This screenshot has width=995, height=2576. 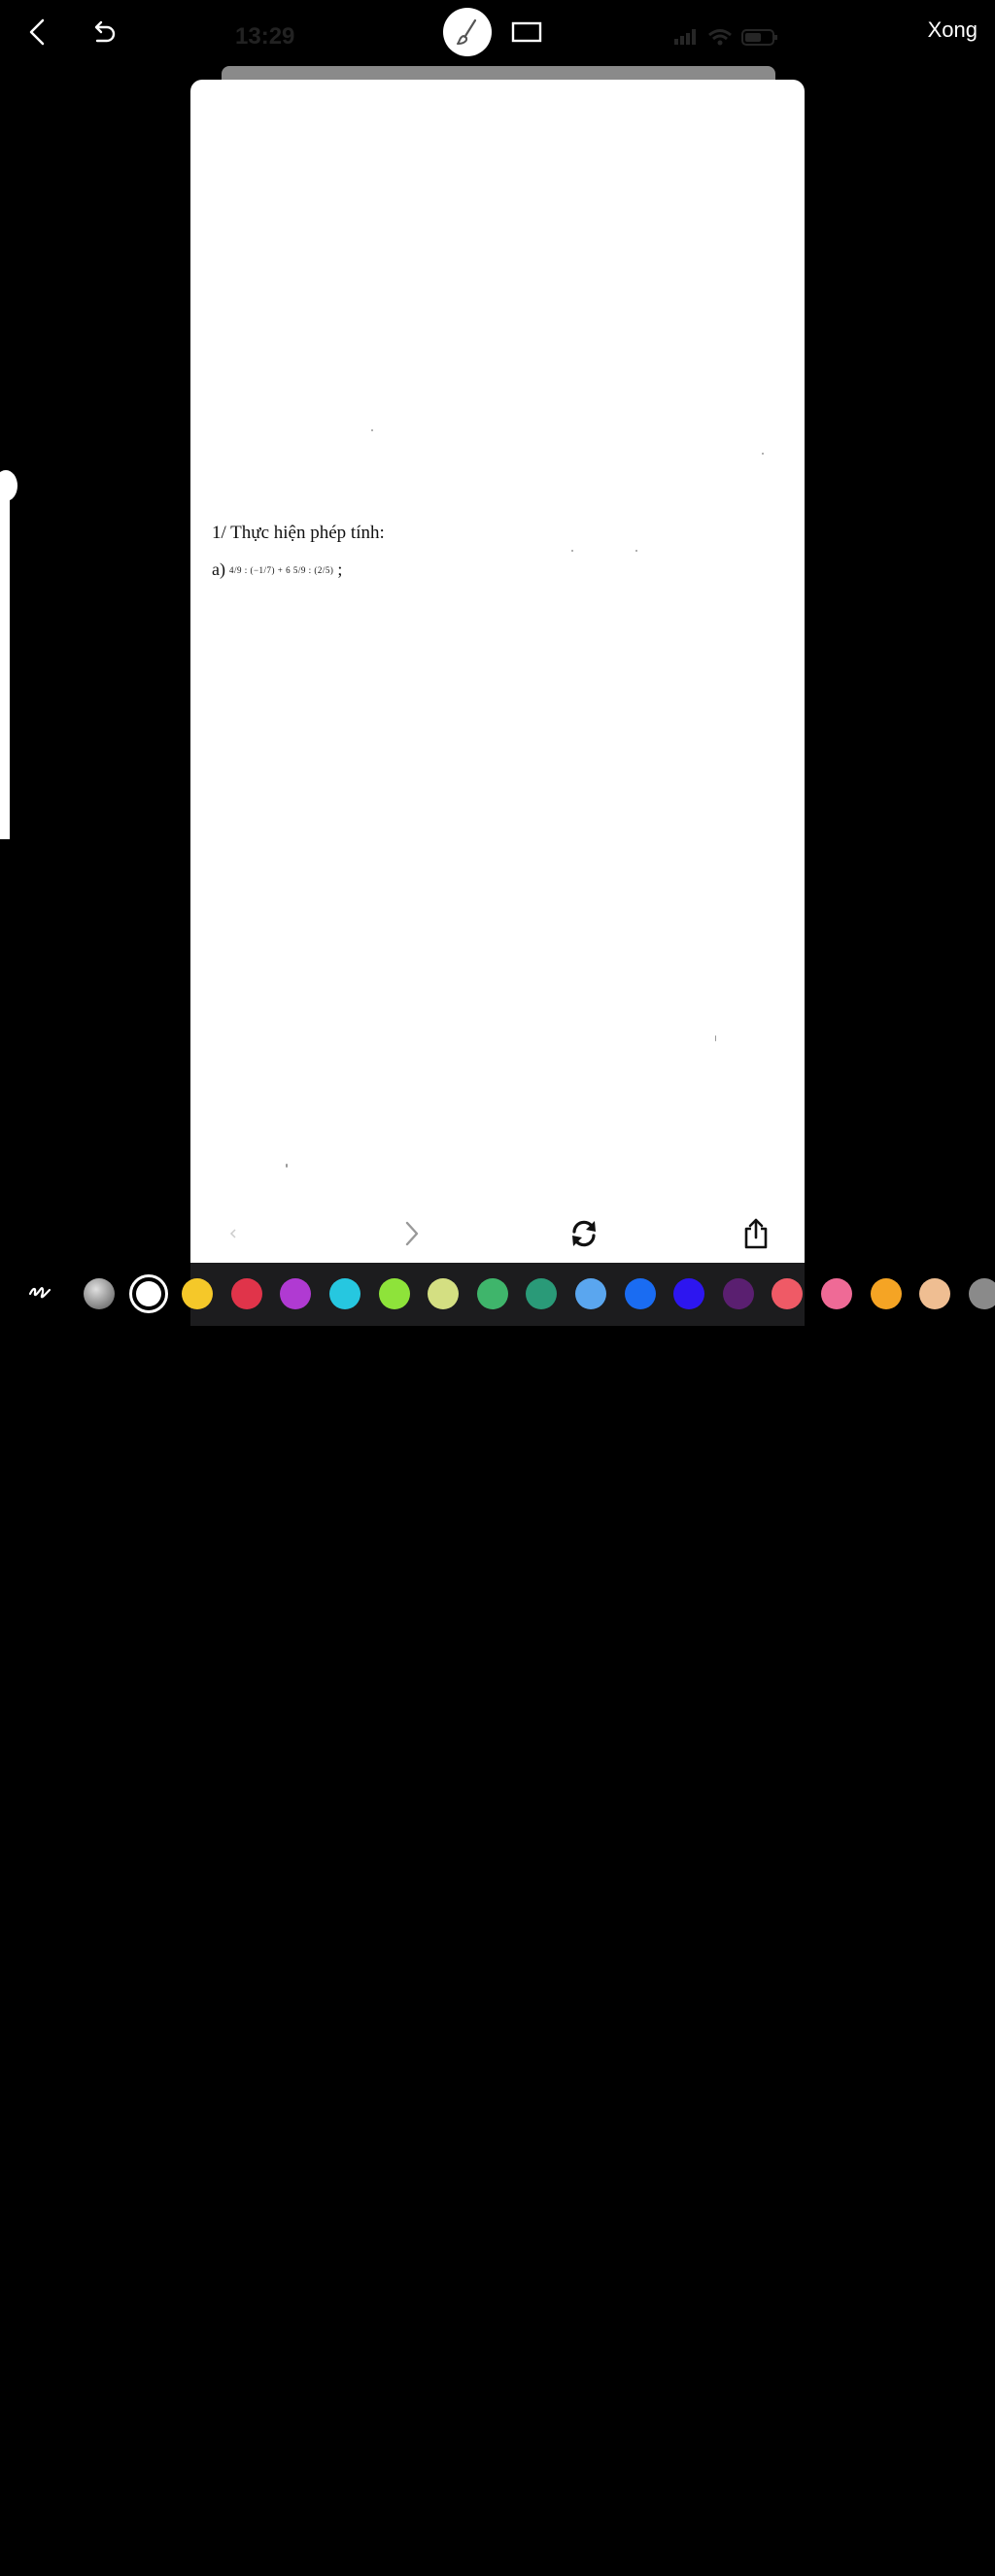 I want to click on rotate-icon, so click(x=584, y=1233).